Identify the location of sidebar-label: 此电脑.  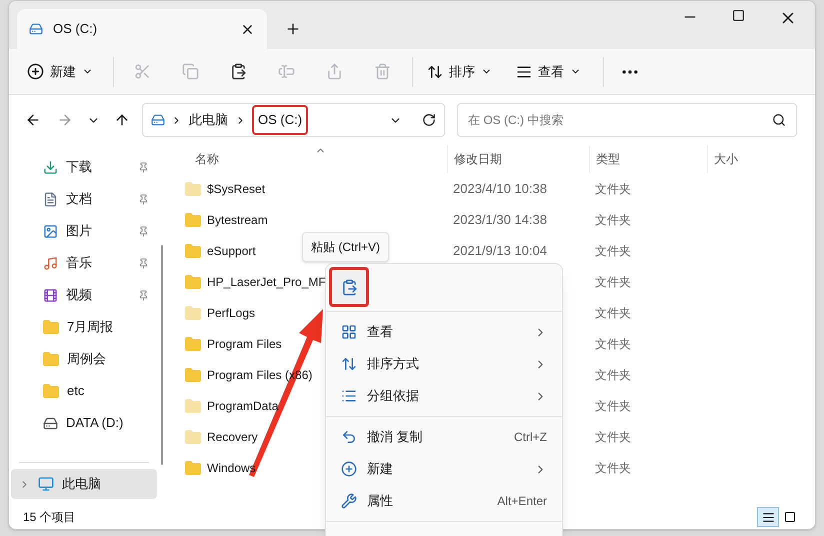
(81, 484).